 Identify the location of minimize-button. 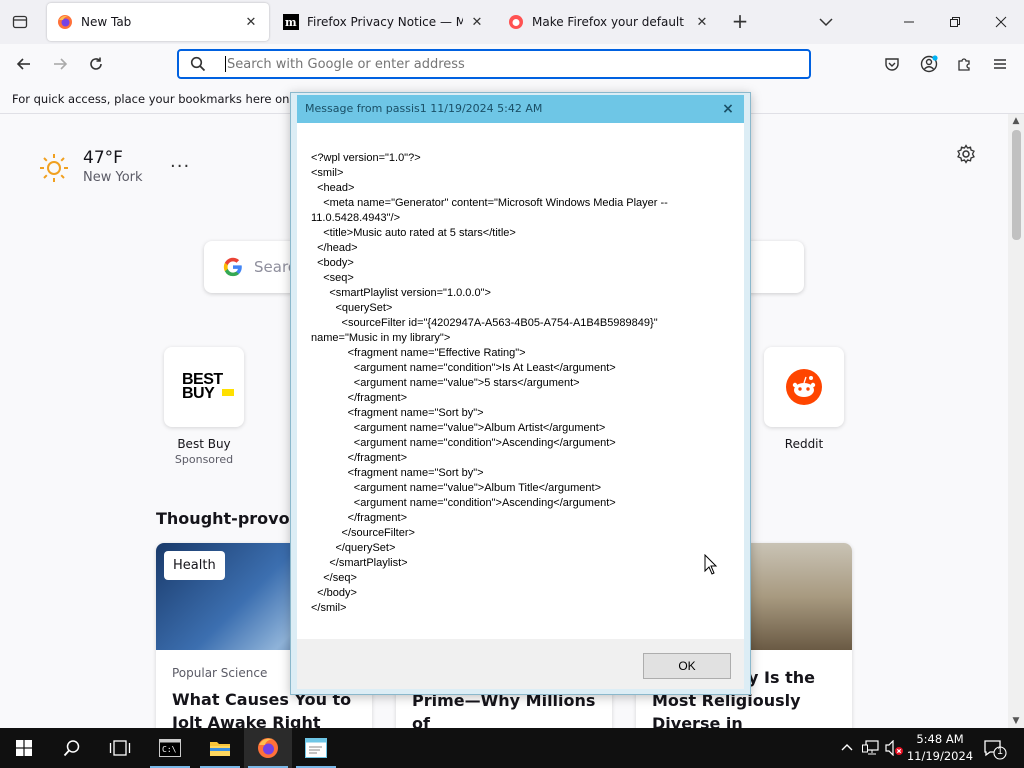
(909, 22).